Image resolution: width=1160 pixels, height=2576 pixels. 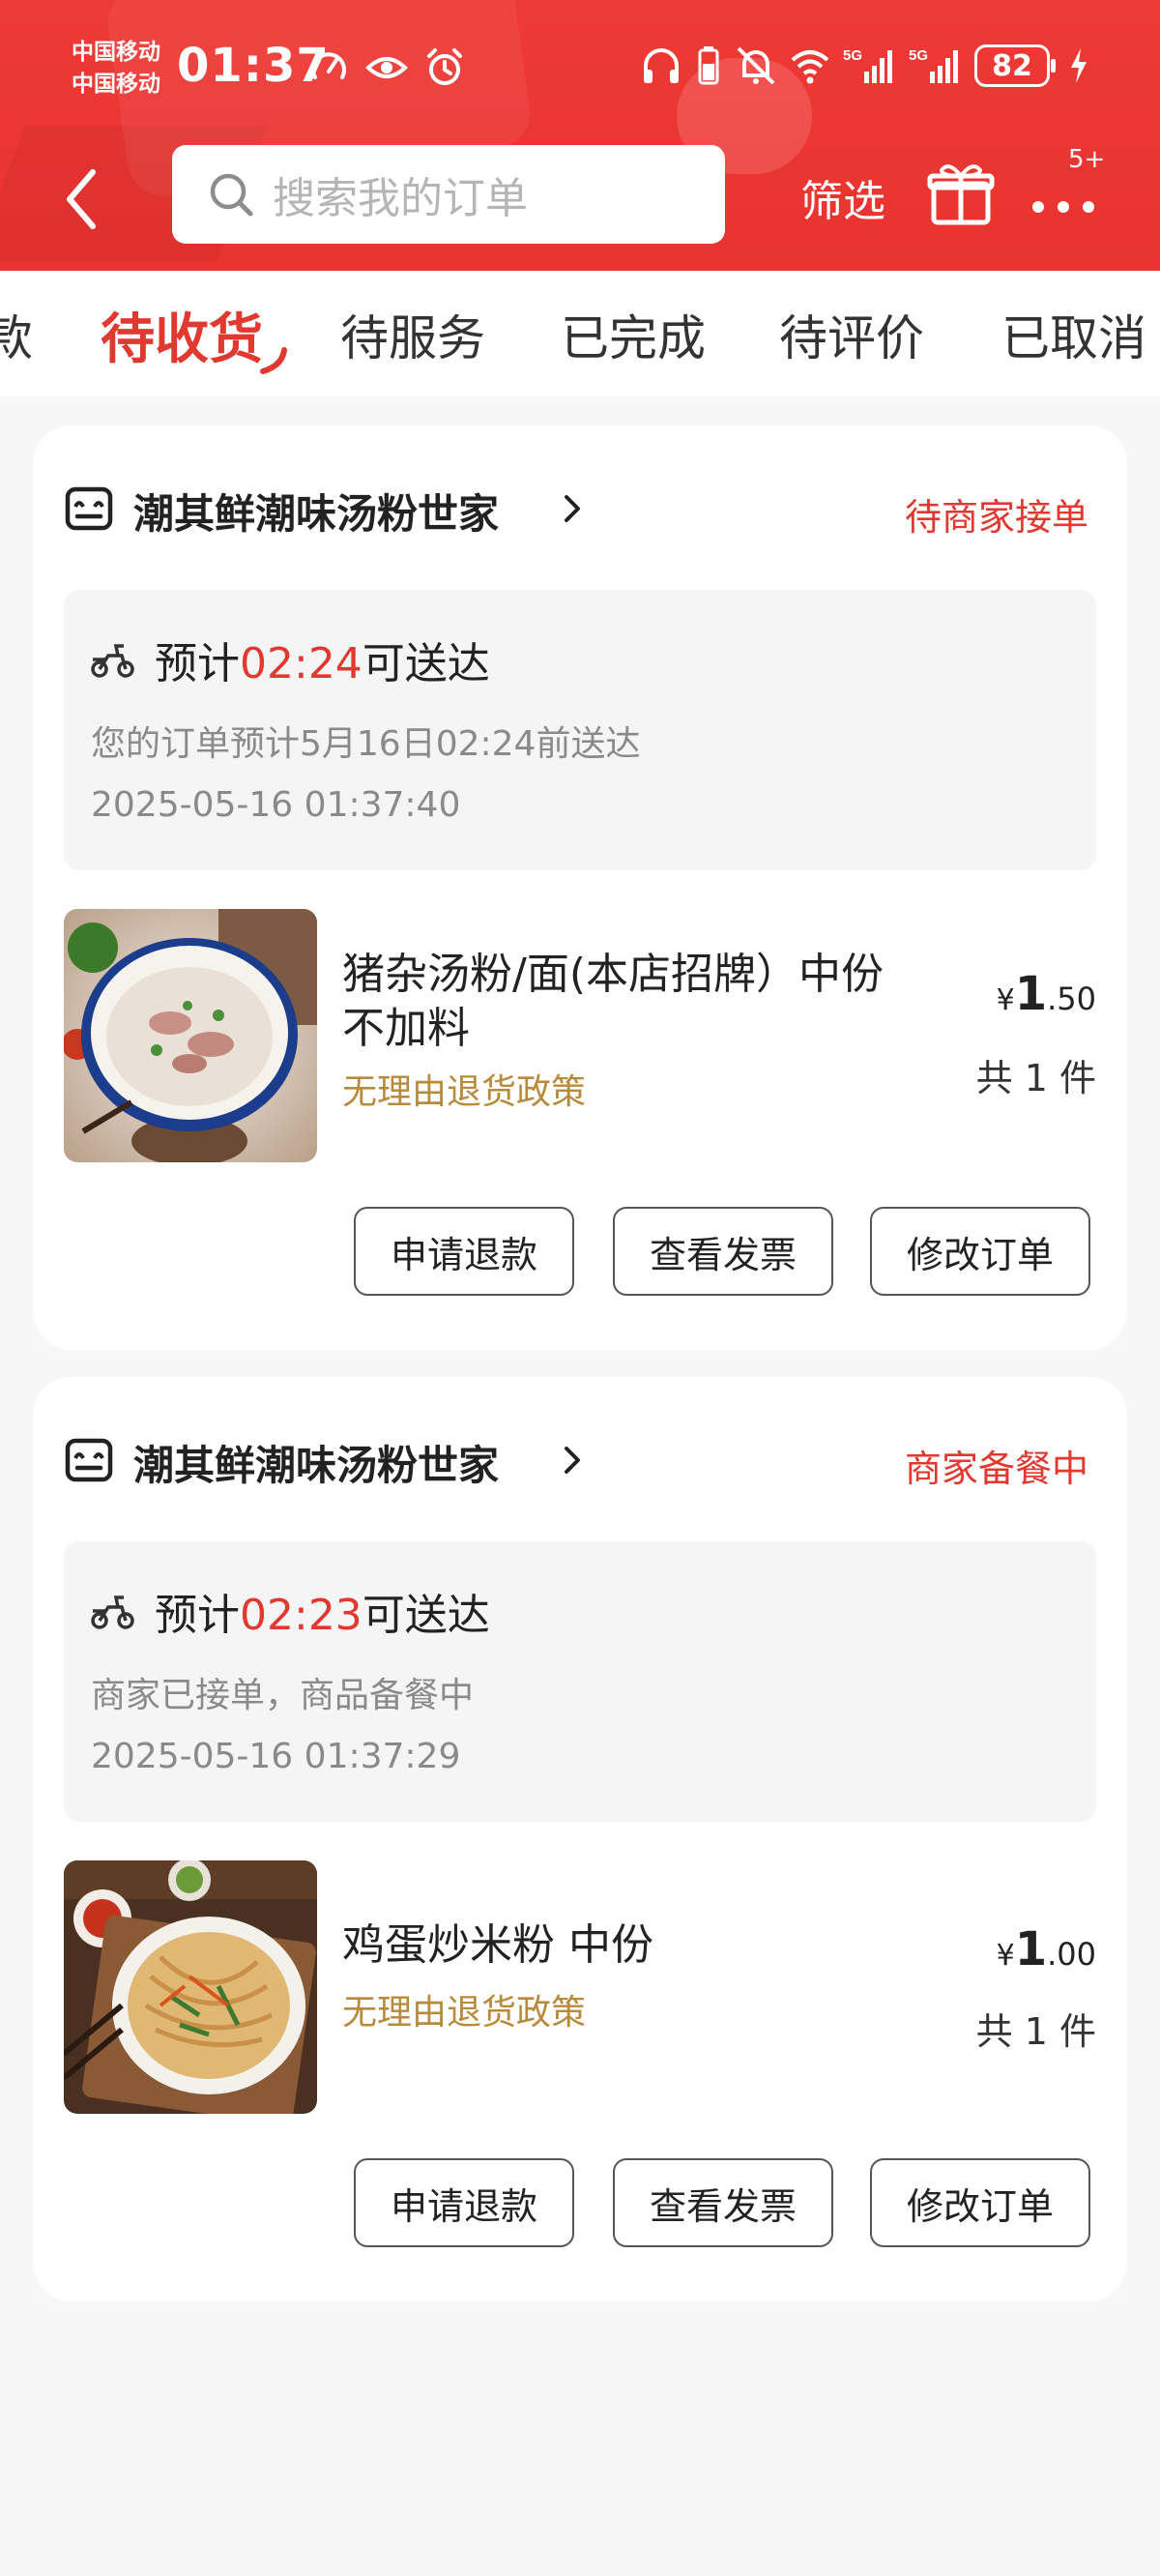 I want to click on filter-button: 筛选, so click(x=842, y=197).